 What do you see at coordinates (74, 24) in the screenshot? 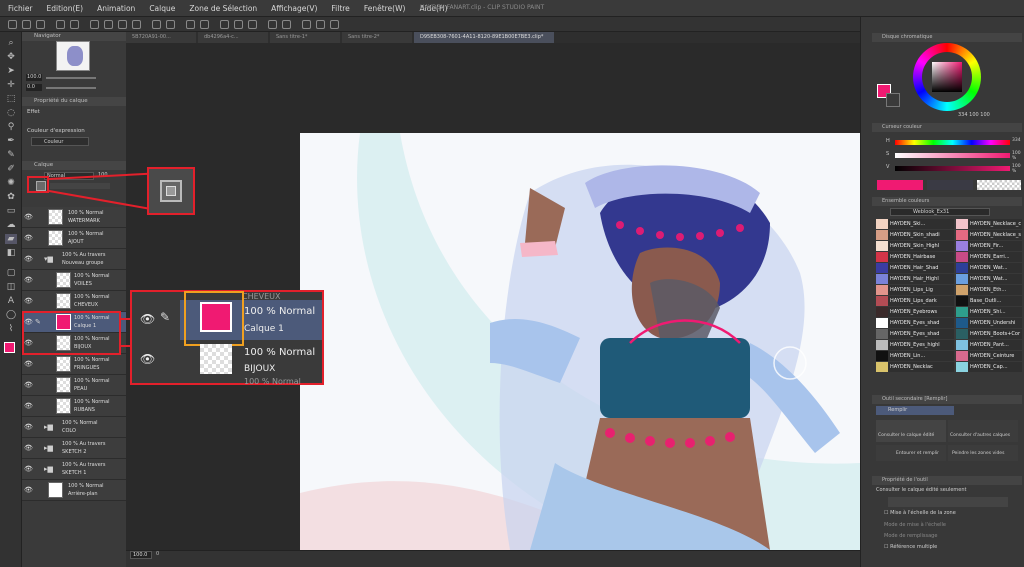
I see `redo-icon` at bounding box center [74, 24].